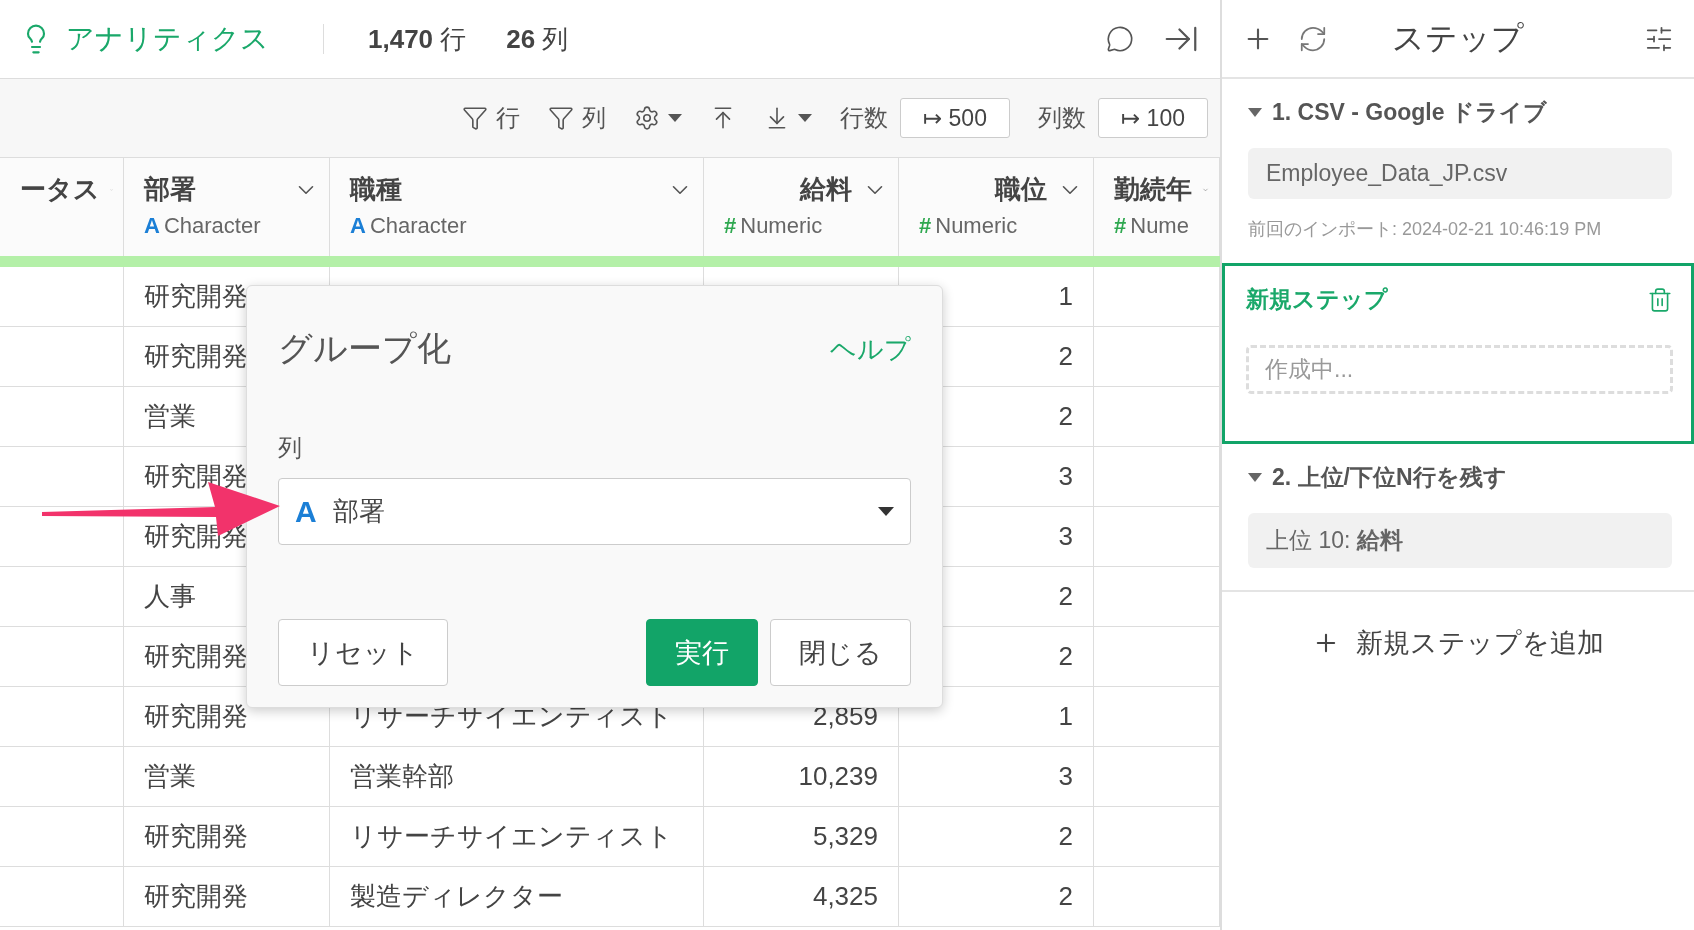 This screenshot has width=1694, height=930. Describe the element at coordinates (1021, 189) in the screenshot. I see `column-name: 職位` at that location.